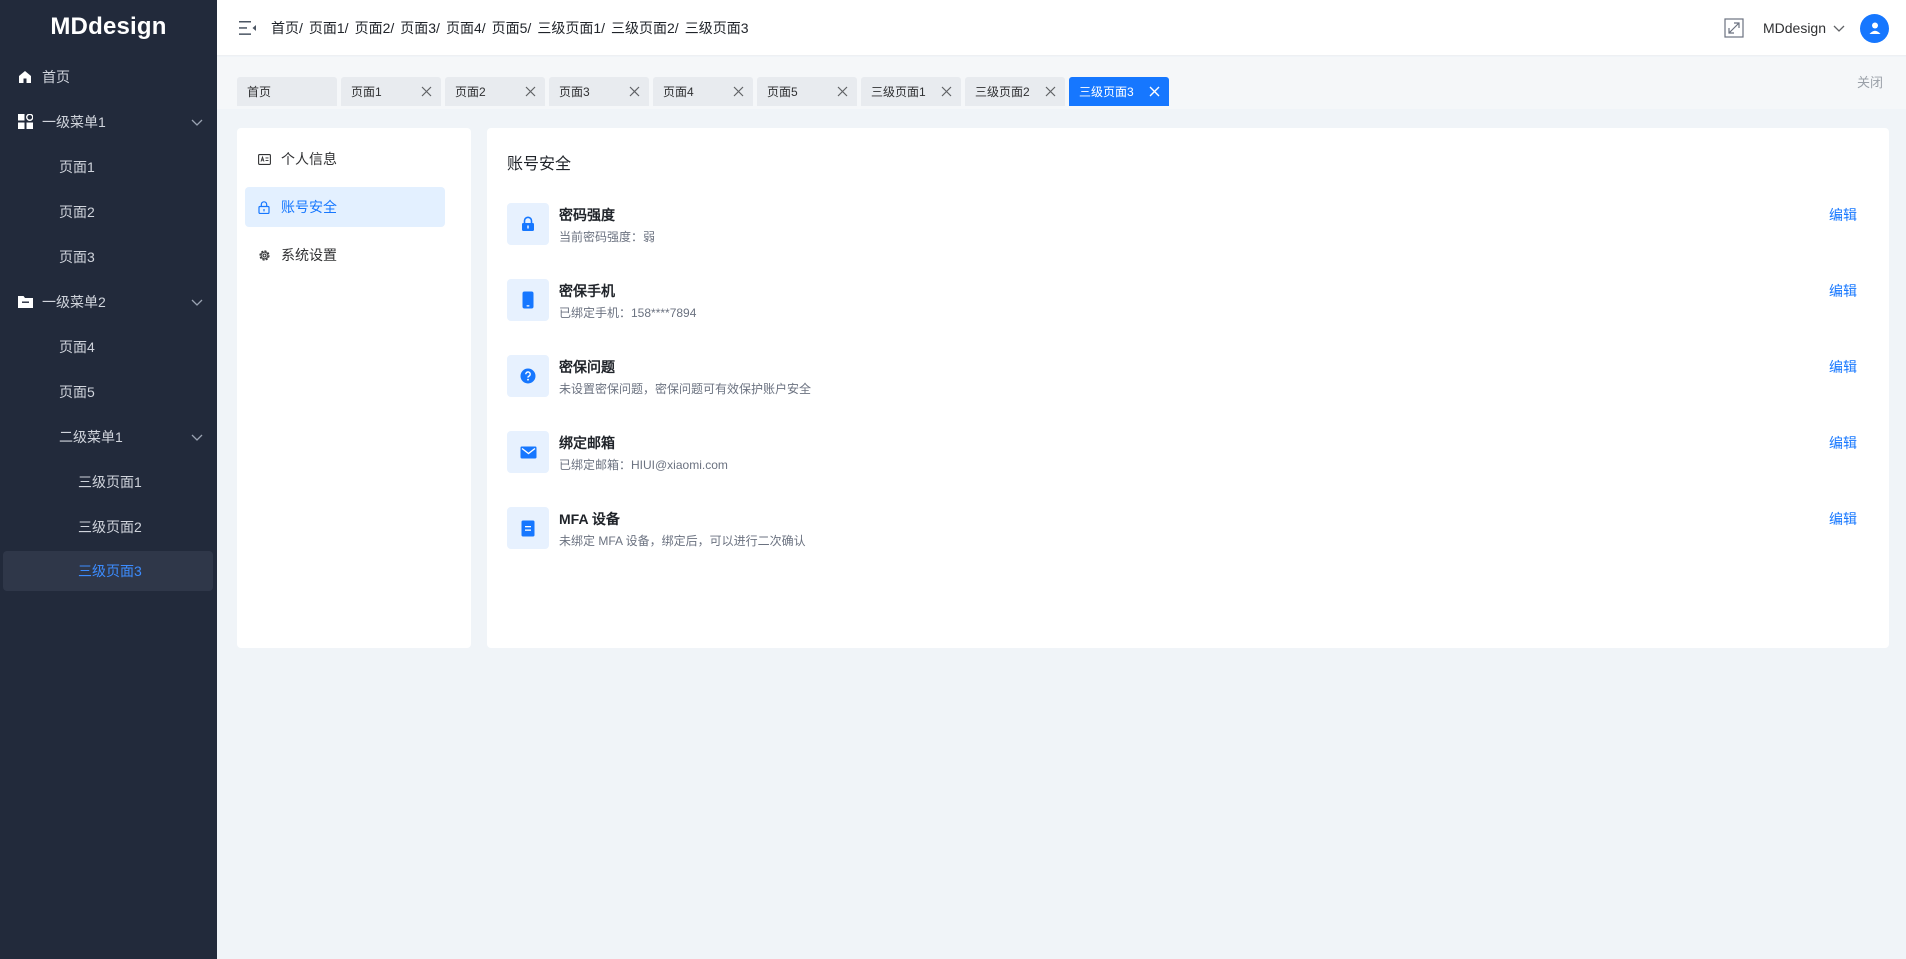 The width and height of the screenshot is (1906, 959). What do you see at coordinates (248, 28) in the screenshot?
I see `menu-fold-icon` at bounding box center [248, 28].